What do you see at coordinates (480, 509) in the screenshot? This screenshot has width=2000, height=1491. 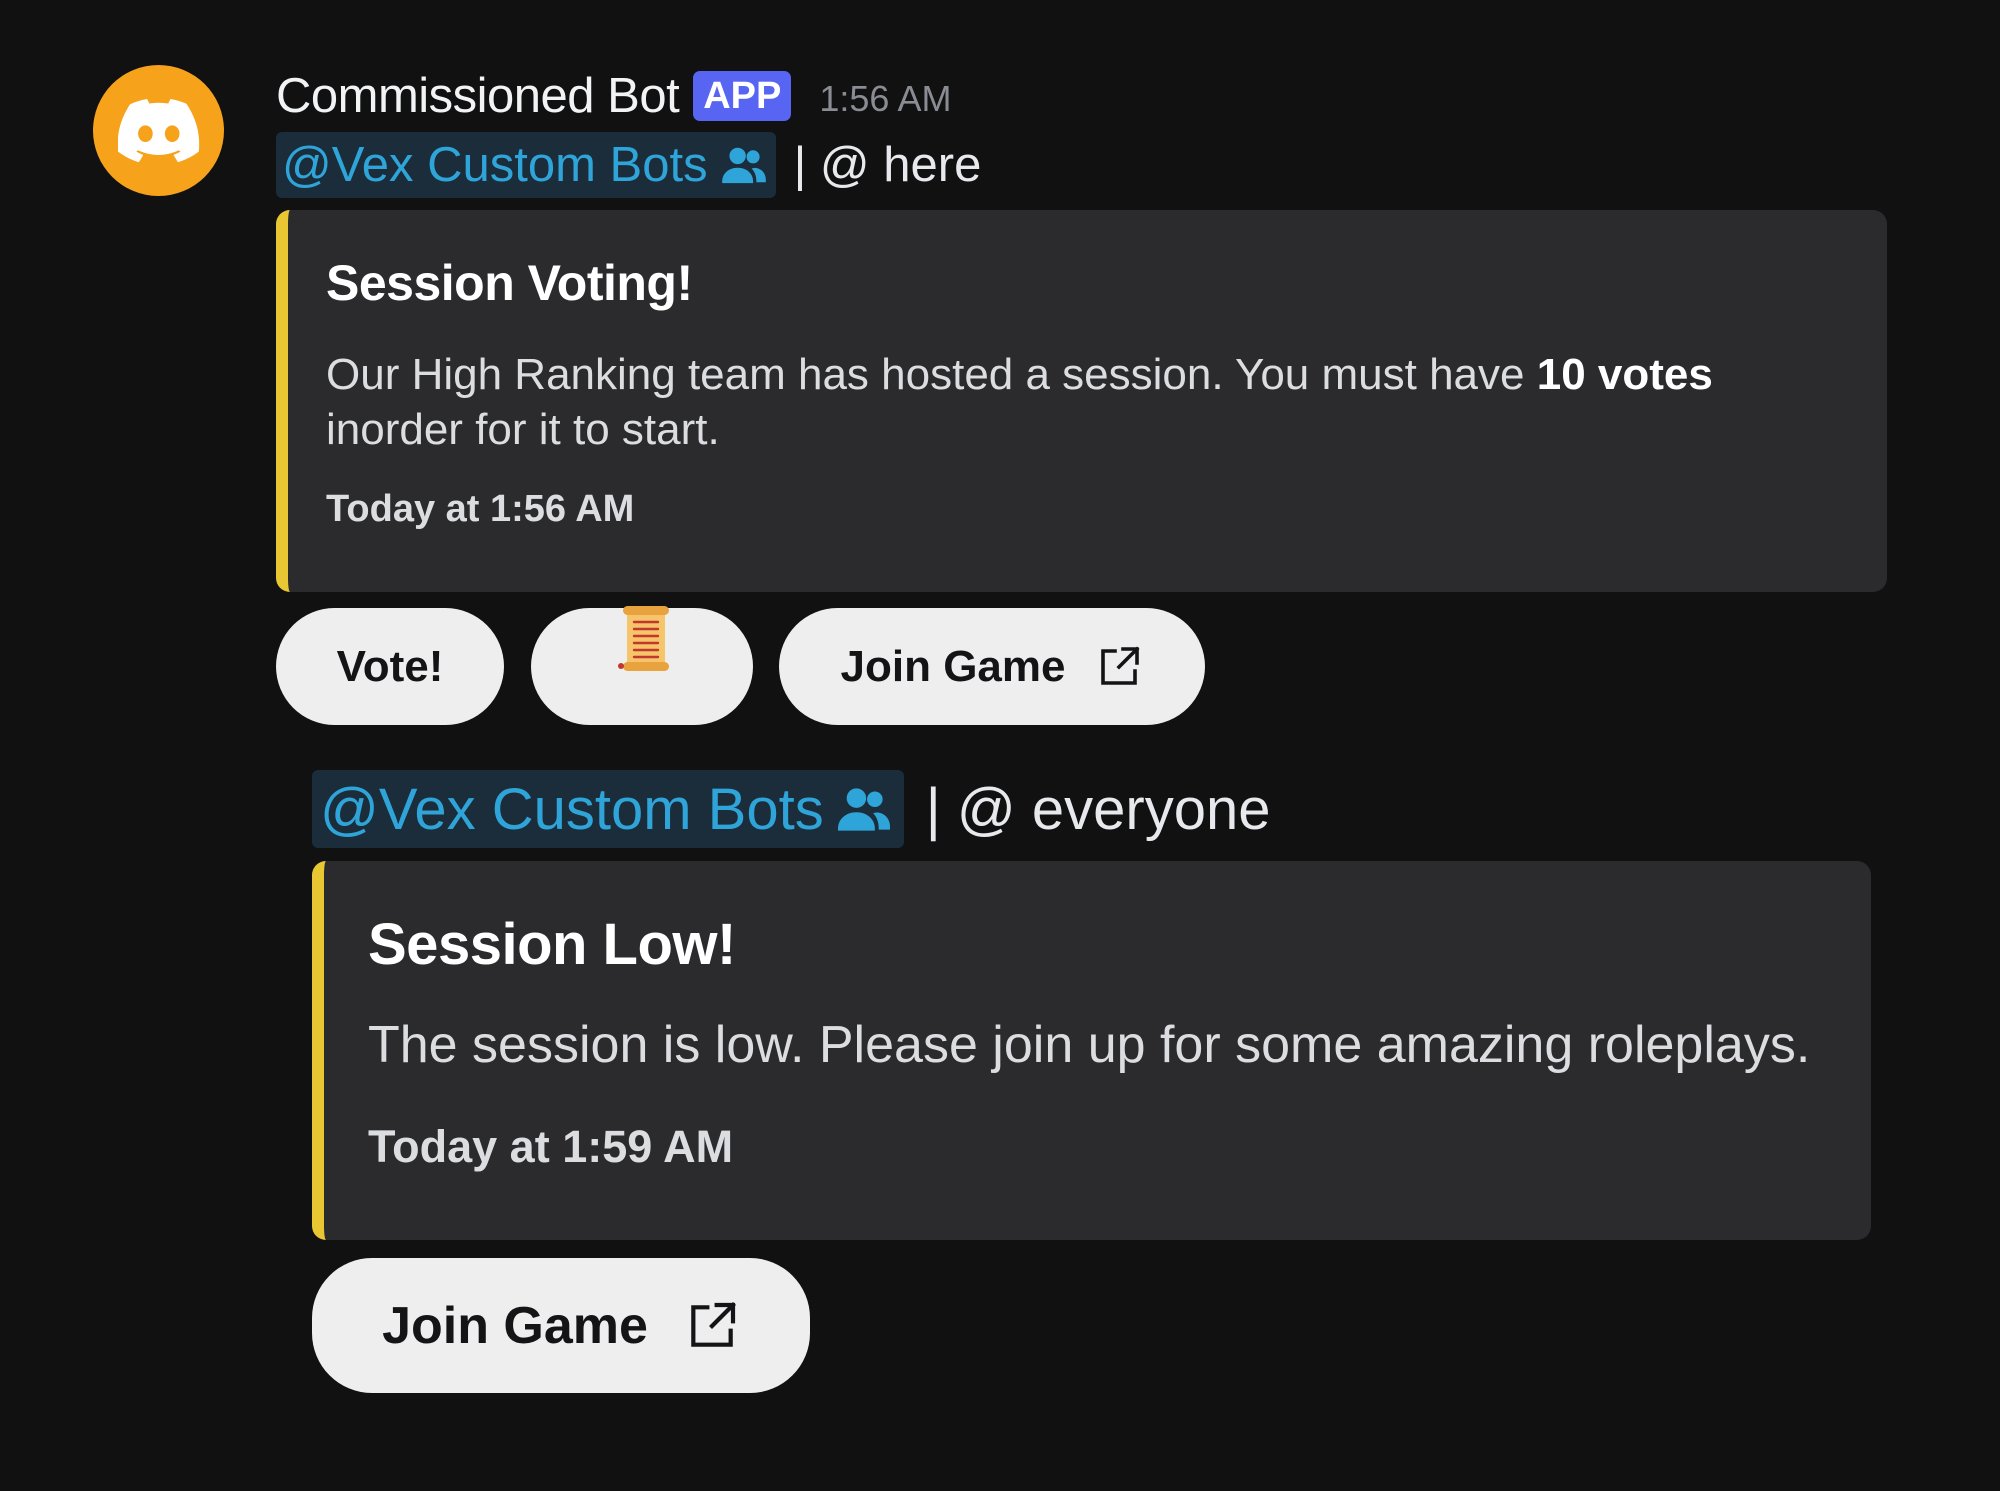 I see `embed-footer-timestamp: Today at 1:56 AM` at bounding box center [480, 509].